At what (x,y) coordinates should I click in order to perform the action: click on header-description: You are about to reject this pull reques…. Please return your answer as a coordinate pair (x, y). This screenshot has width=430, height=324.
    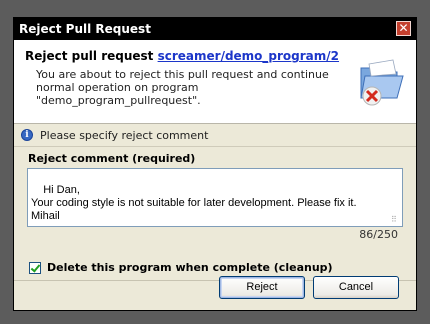
    Looking at the image, I should click on (182, 87).